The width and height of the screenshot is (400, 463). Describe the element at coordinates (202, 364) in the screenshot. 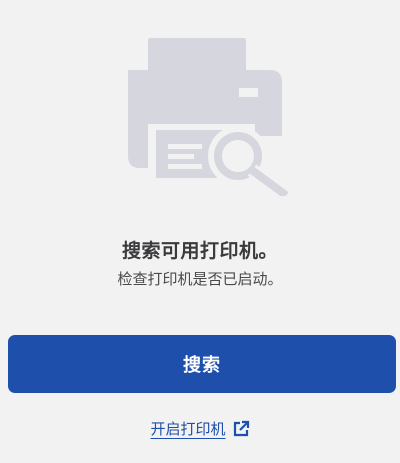

I see `search-button: 搜索` at that location.